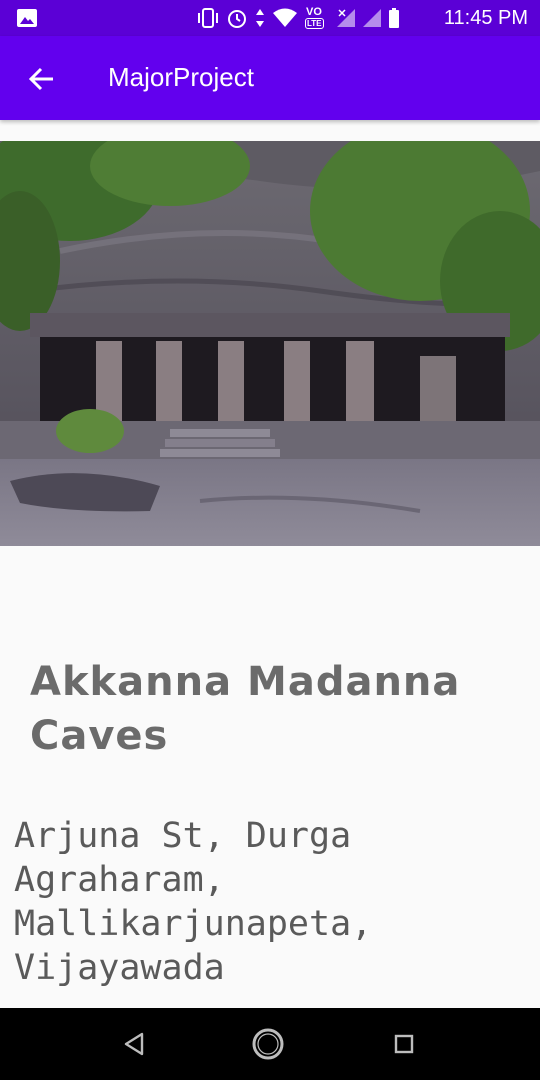 This screenshot has height=1080, width=540. What do you see at coordinates (314, 12) in the screenshot?
I see `volte-label: VO` at bounding box center [314, 12].